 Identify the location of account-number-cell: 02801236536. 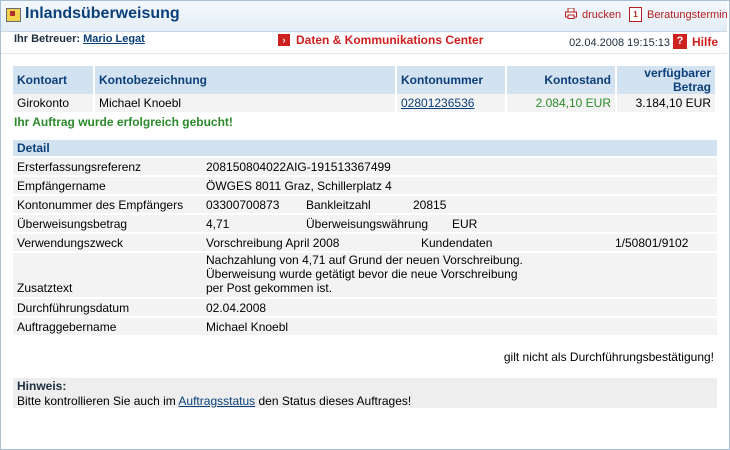
(451, 103).